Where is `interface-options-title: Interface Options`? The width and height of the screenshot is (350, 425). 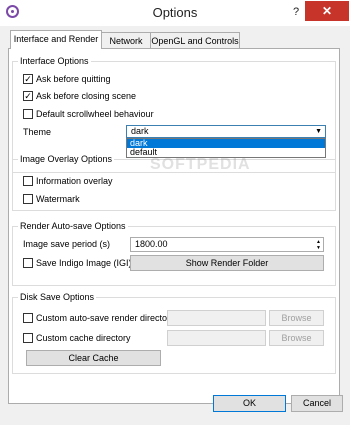
interface-options-title: Interface Options is located at coordinates (54, 61).